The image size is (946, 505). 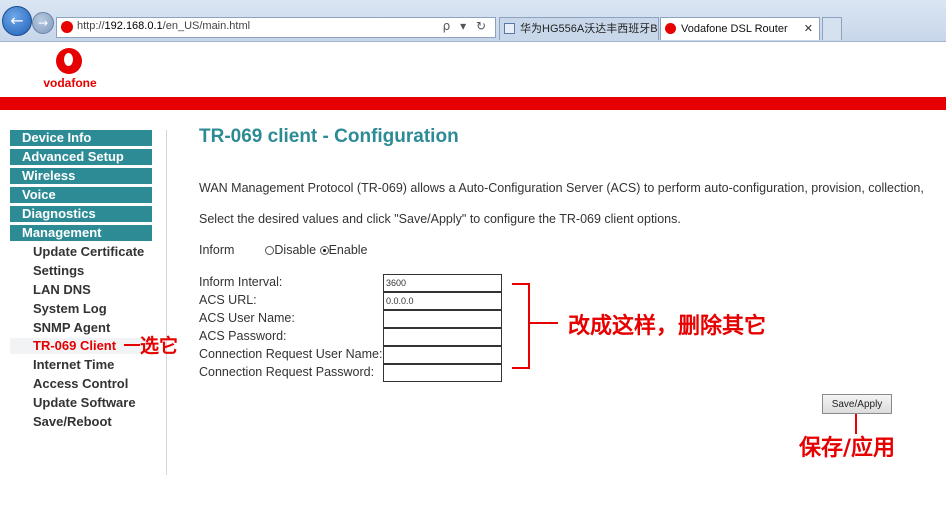 What do you see at coordinates (81, 214) in the screenshot?
I see `sidebar-item-diagnostics: Diagnostics` at bounding box center [81, 214].